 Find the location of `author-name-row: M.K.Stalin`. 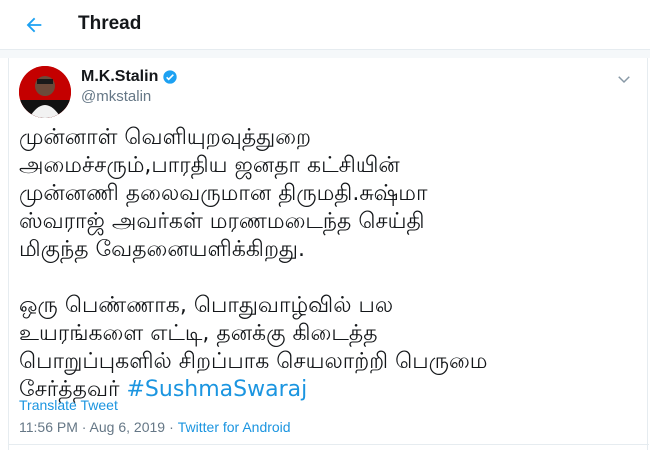

author-name-row: M.K.Stalin is located at coordinates (129, 77).